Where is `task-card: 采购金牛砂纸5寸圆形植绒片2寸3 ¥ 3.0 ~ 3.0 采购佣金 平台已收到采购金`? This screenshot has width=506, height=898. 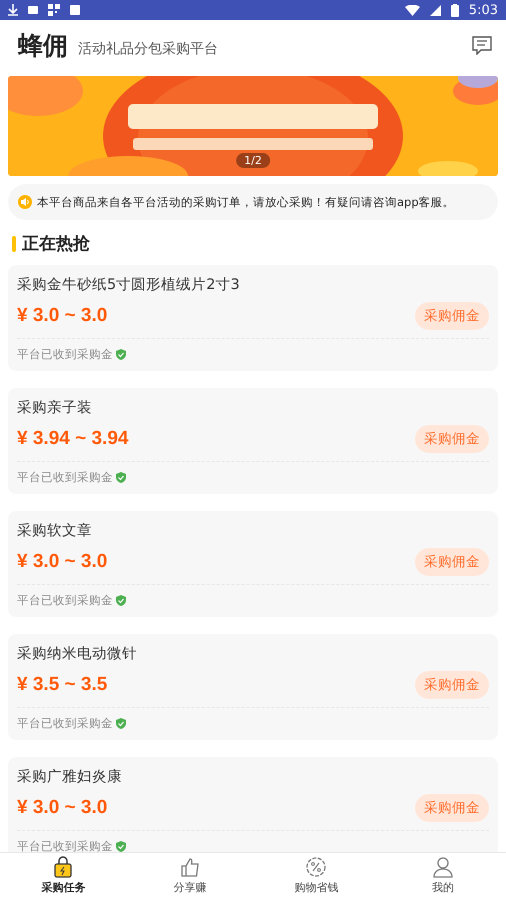 task-card: 采购金牛砂纸5寸圆形植绒片2寸3 ¥ 3.0 ~ 3.0 采购佣金 平台已收到采购金 is located at coordinates (253, 318).